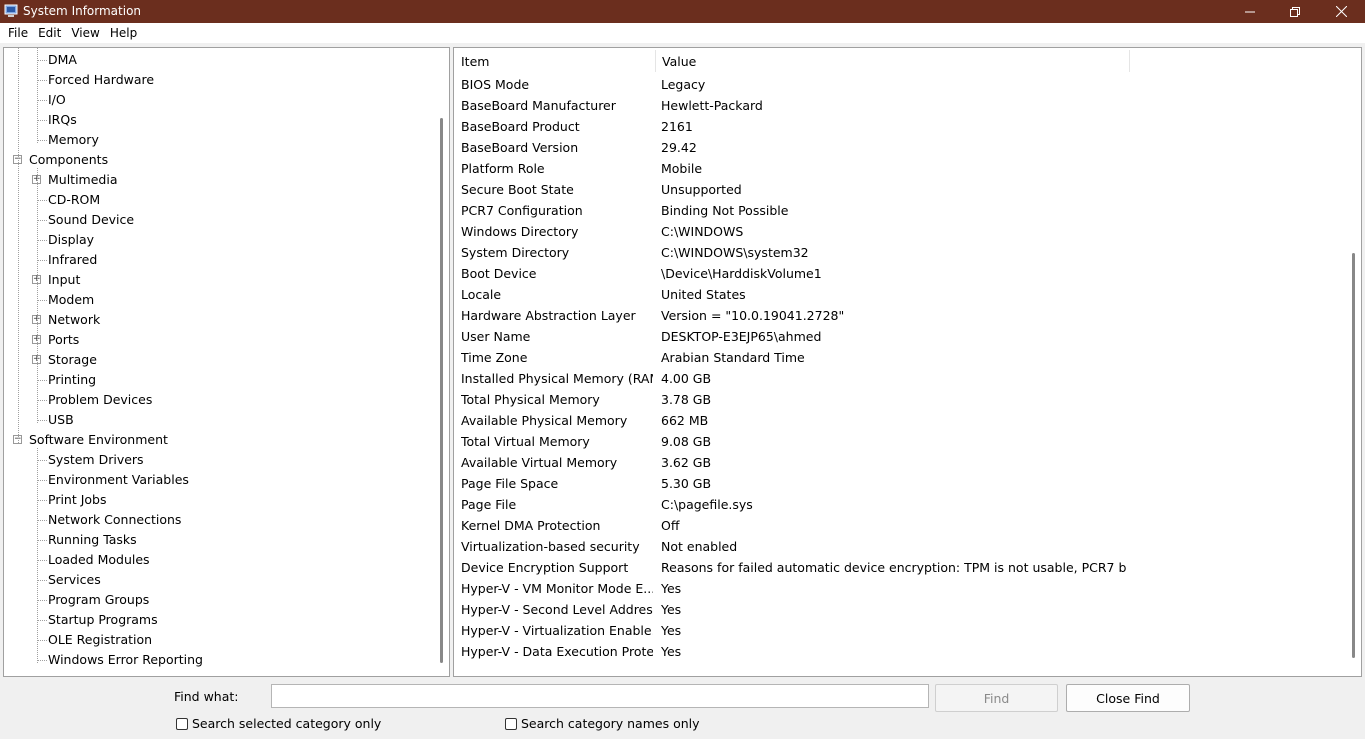 Image resolution: width=1365 pixels, height=739 pixels. What do you see at coordinates (530, 399) in the screenshot?
I see `cell-item: Total Physical Memory` at bounding box center [530, 399].